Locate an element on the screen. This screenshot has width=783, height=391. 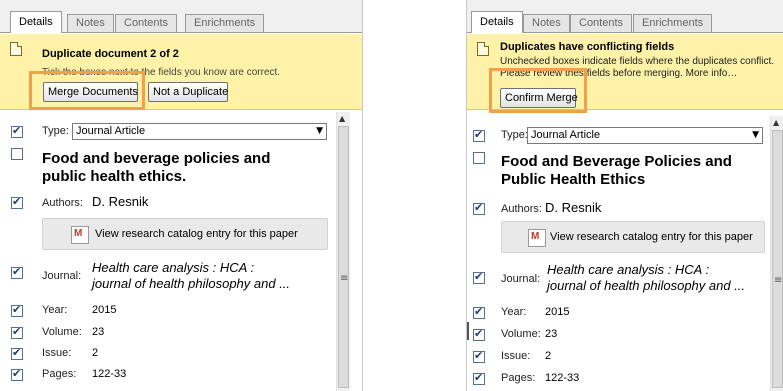
not-a-duplicate-button: Not a Duplicate is located at coordinates (188, 92).